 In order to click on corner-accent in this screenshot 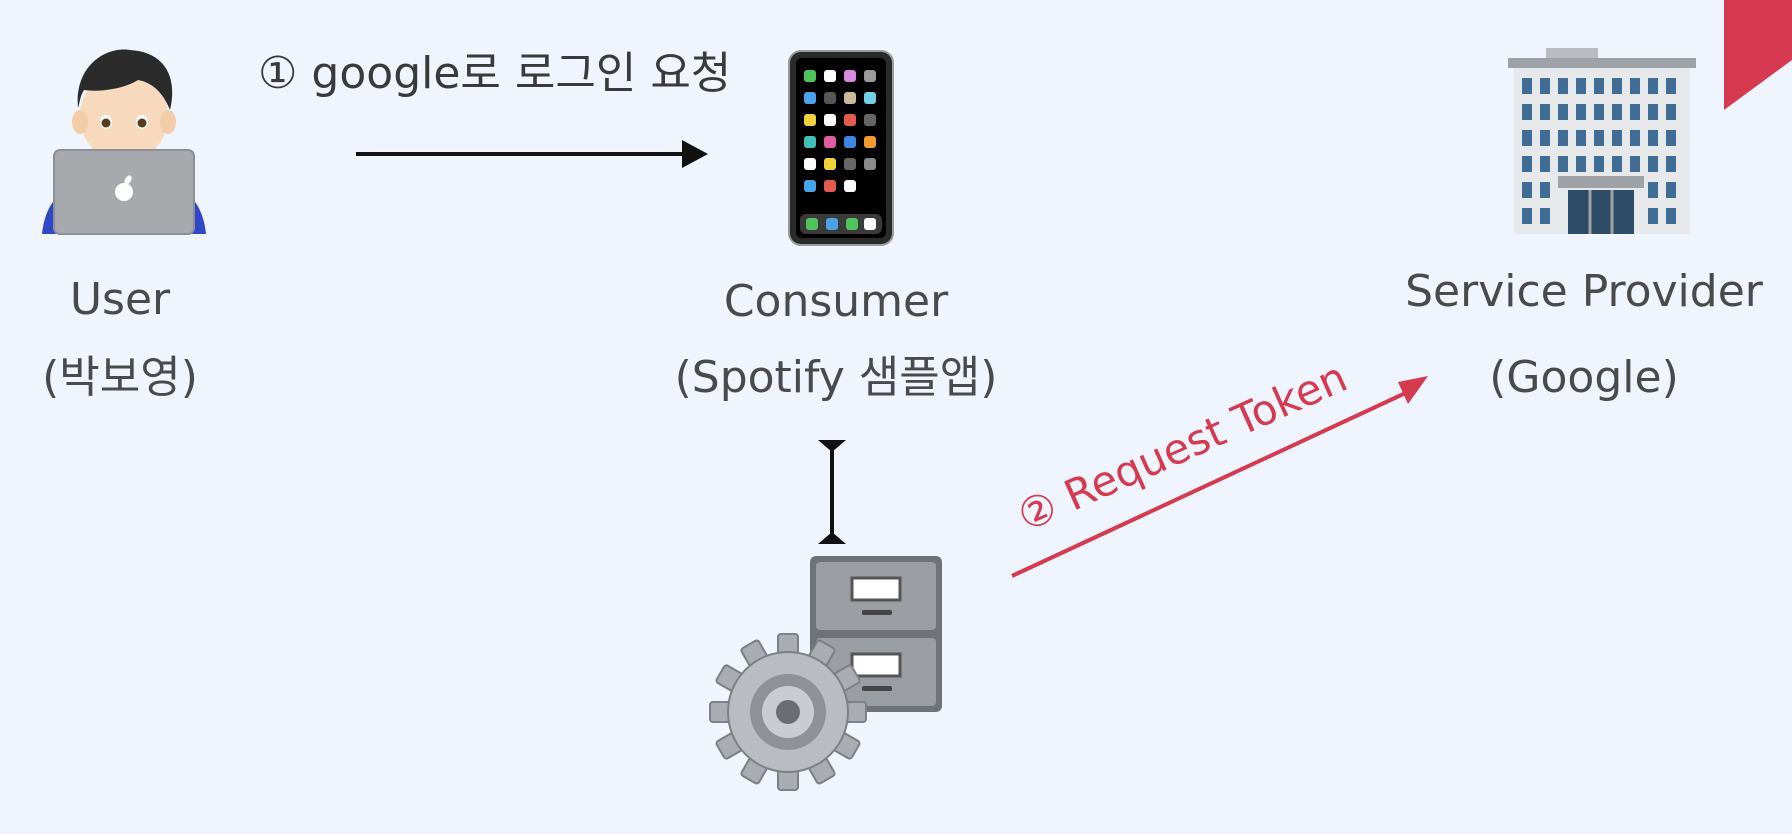, I will do `click(1758, 55)`.